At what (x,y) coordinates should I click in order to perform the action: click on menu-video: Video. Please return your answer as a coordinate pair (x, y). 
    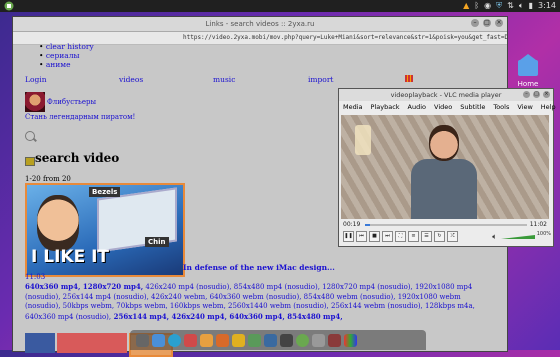
    Looking at the image, I should click on (443, 107).